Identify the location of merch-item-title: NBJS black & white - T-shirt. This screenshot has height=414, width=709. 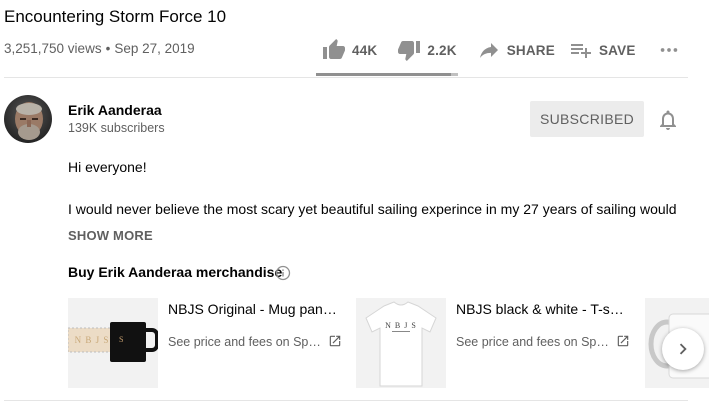
(541, 309).